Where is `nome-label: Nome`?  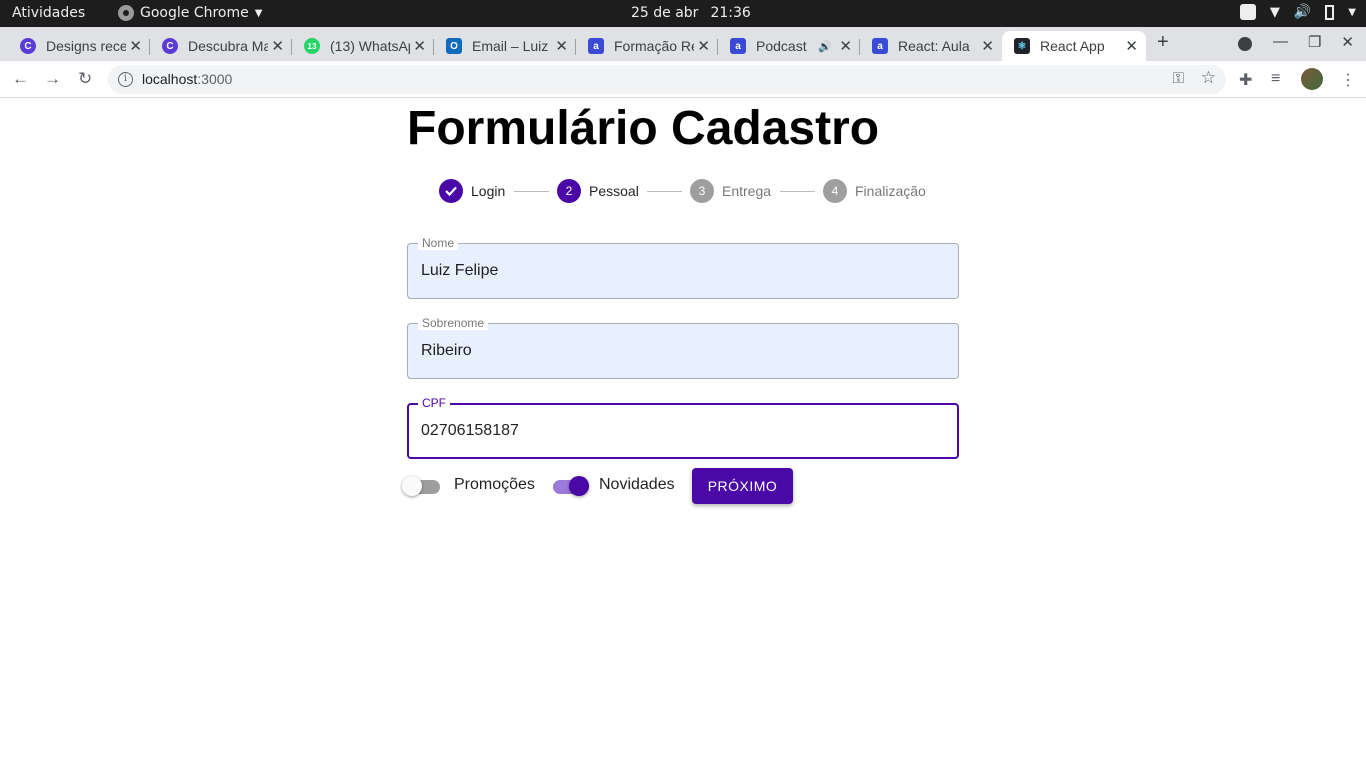
nome-label: Nome is located at coordinates (438, 243).